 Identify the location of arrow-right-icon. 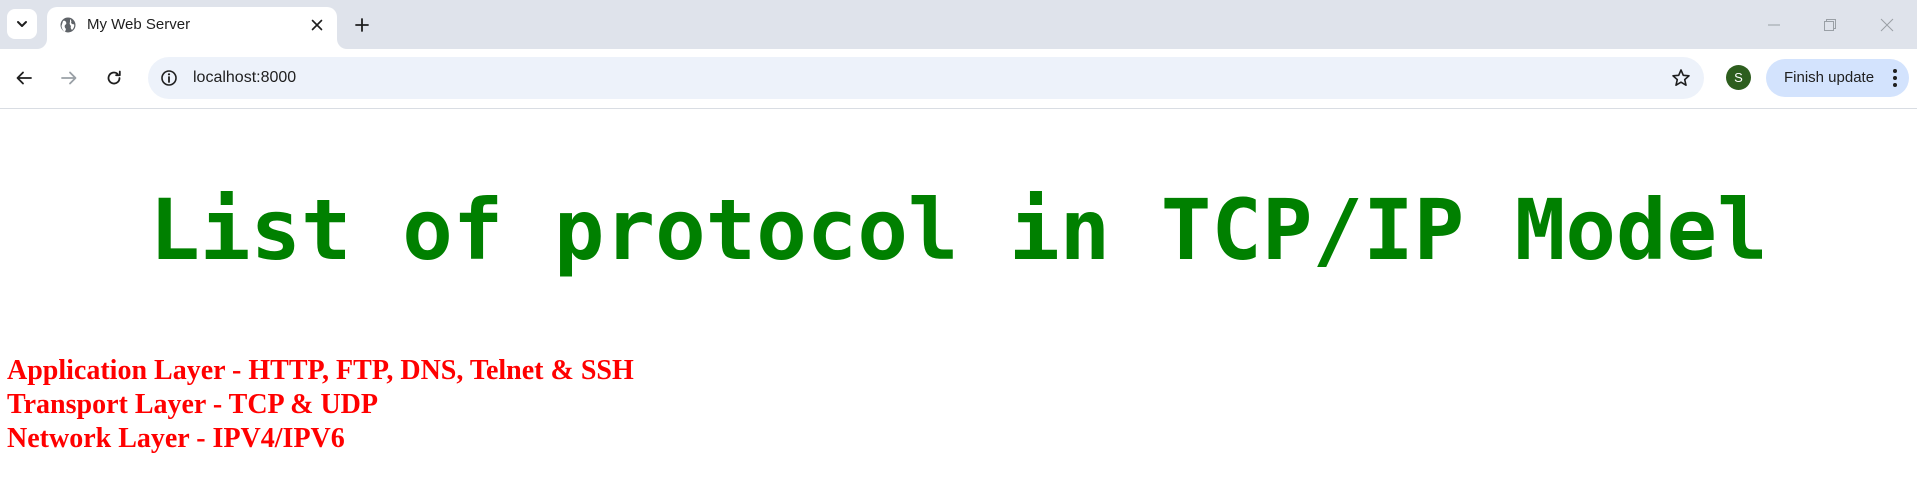
(69, 78).